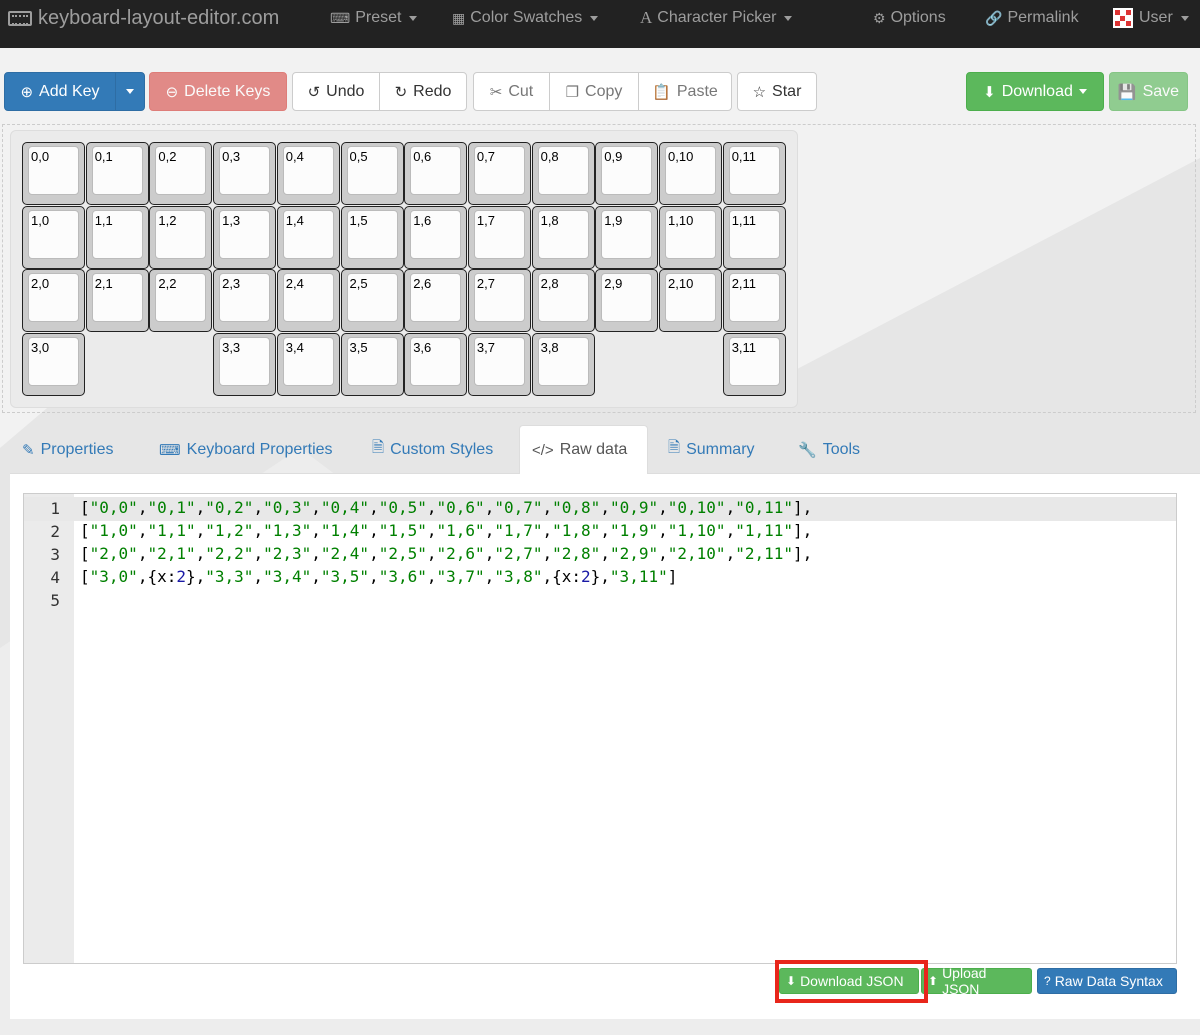 The image size is (1200, 1035). Describe the element at coordinates (68, 449) in the screenshot. I see `tab-properties: ✎ Properties` at that location.